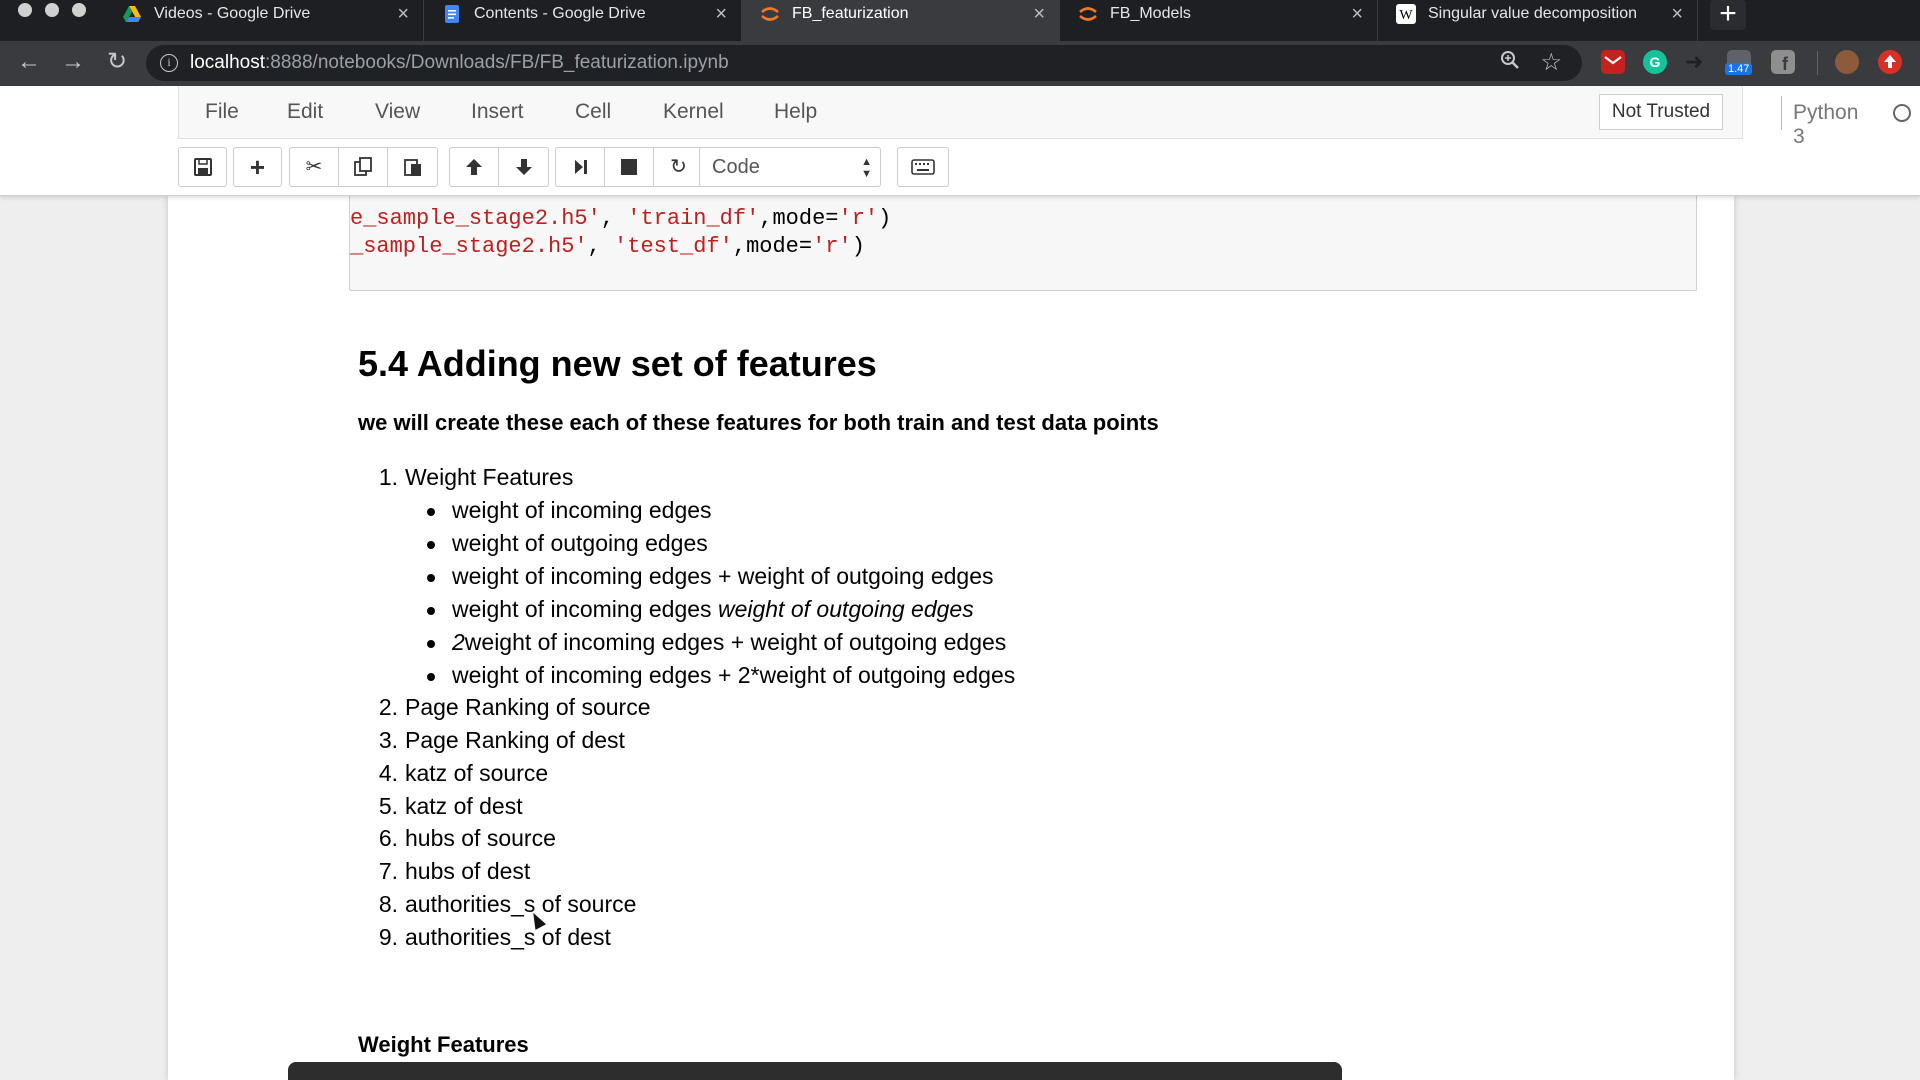 The width and height of the screenshot is (1920, 1080). What do you see at coordinates (1739, 62) in the screenshot?
I see `extension-counter-icon: 1.47` at bounding box center [1739, 62].